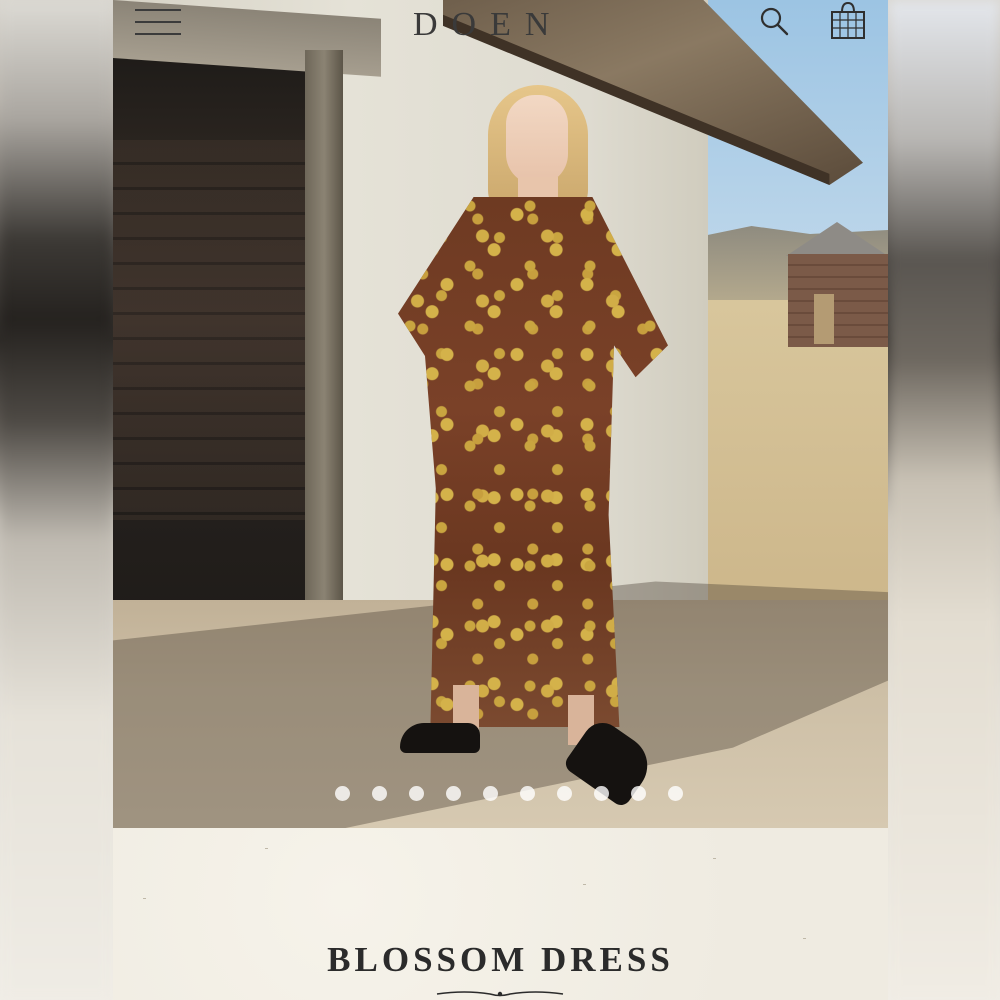 This screenshot has width=1000, height=1000. Describe the element at coordinates (488, 25) in the screenshot. I see `brand-logo: DOEN` at that location.